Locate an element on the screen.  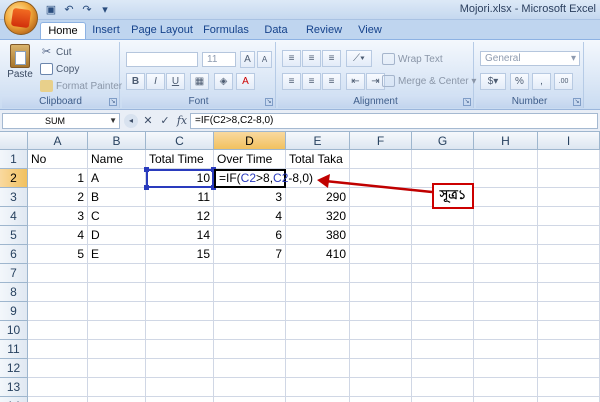
cell-f1 is located at coordinates (381, 159).